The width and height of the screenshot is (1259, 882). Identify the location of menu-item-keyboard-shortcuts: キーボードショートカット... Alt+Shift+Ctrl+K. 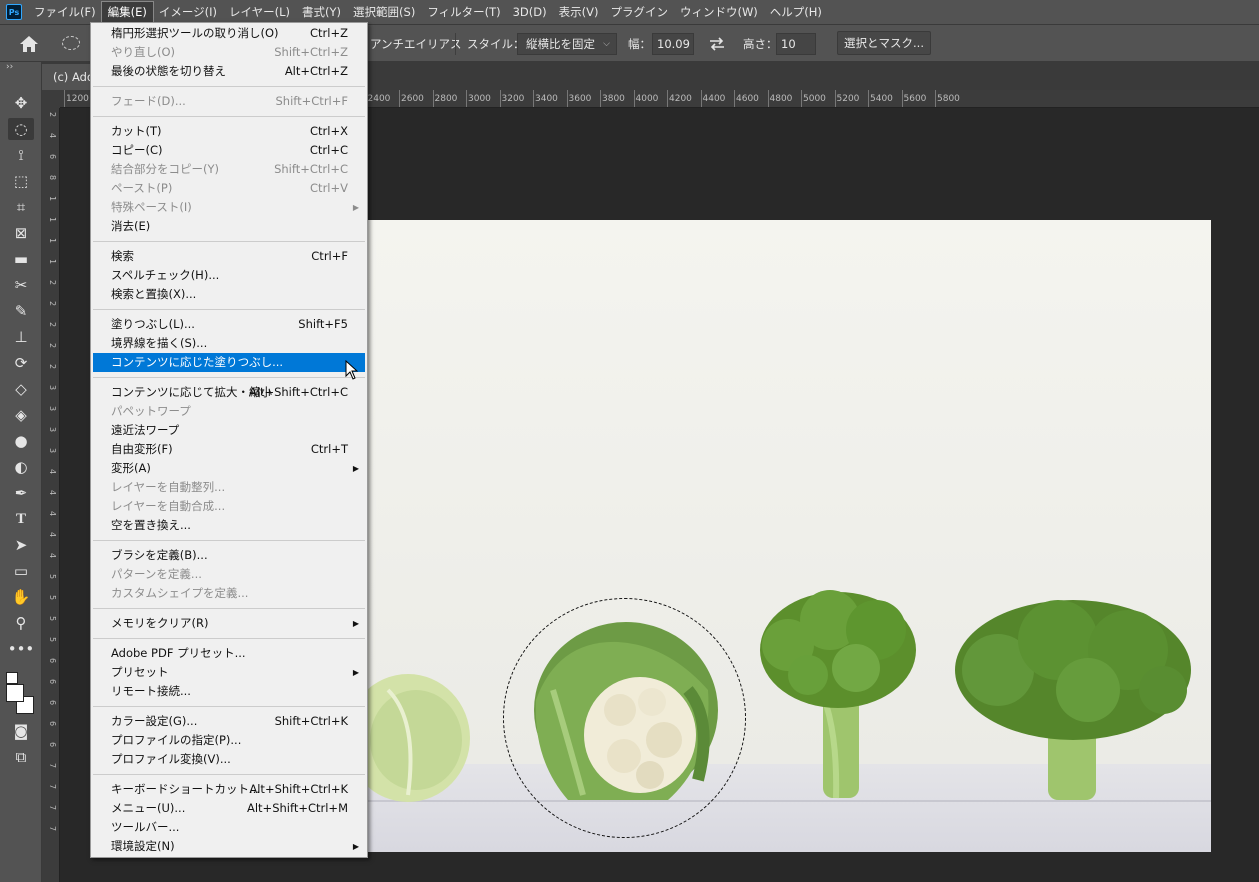
(229, 789).